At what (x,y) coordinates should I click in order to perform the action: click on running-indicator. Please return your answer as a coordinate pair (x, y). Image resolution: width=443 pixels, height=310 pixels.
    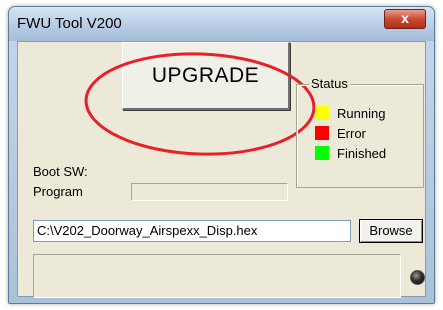
    Looking at the image, I should click on (322, 113).